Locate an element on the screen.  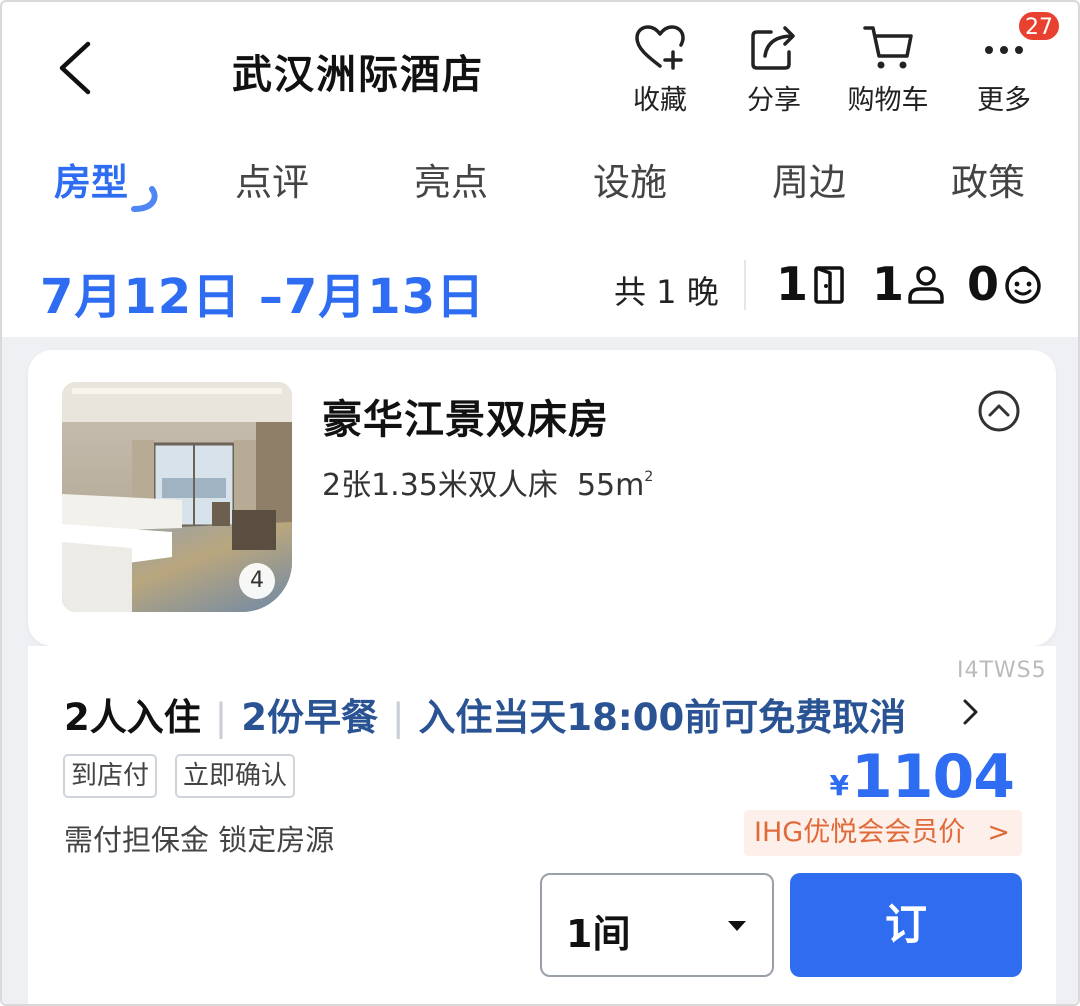
favorite-label: 收藏 is located at coordinates (660, 100).